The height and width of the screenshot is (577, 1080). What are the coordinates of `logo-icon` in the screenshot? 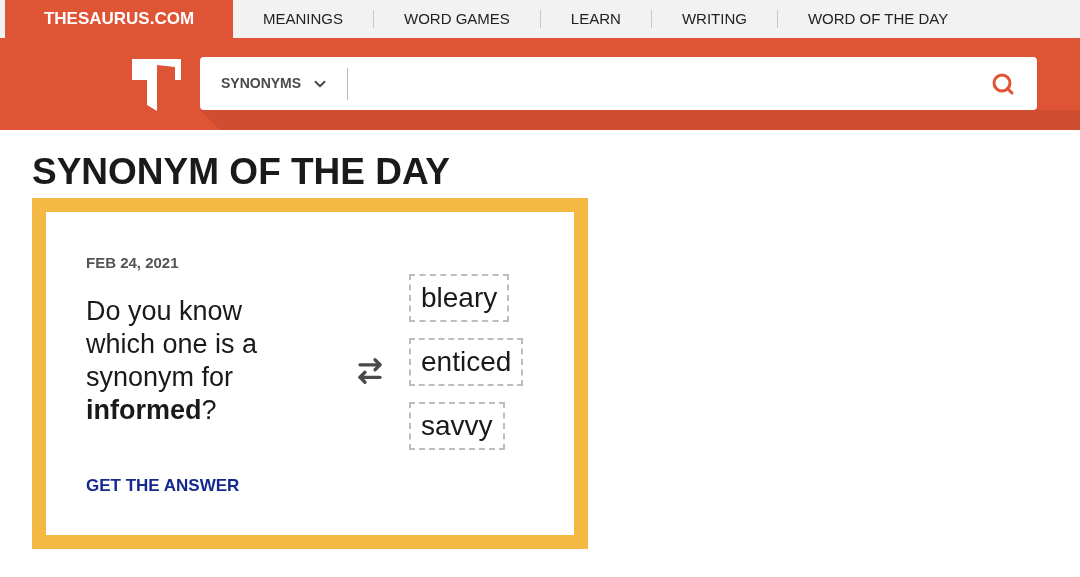 It's located at (156, 85).